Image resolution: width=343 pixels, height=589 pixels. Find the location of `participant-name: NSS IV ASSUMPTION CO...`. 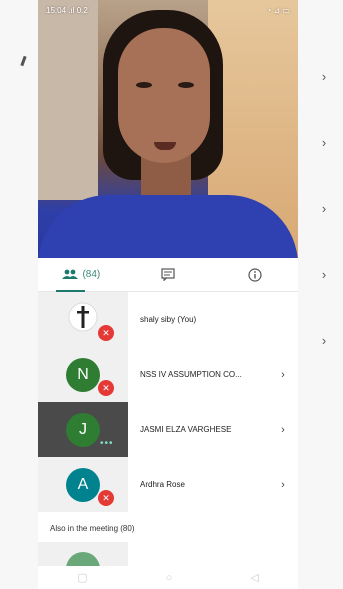

participant-name: NSS IV ASSUMPTION CO... is located at coordinates (191, 374).